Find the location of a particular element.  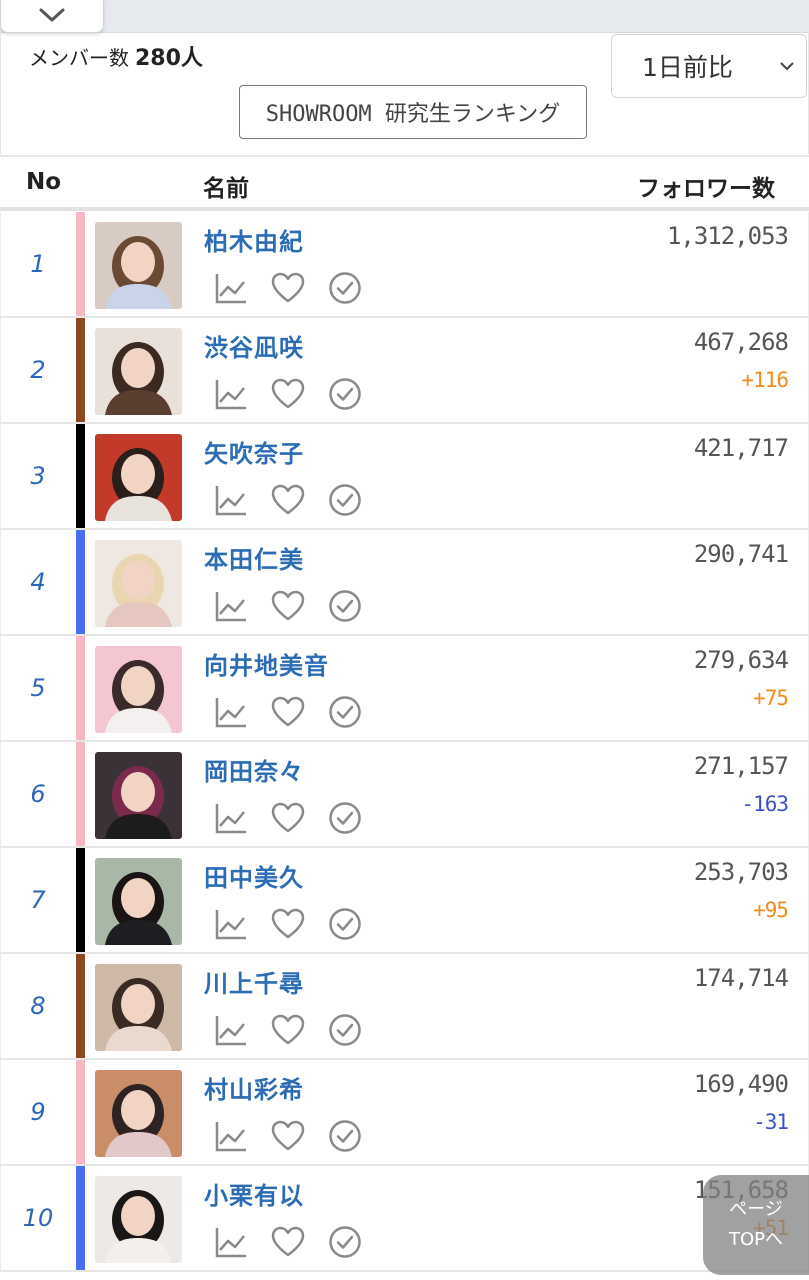

page-top-button: ページ TOPへ is located at coordinates (756, 1225).